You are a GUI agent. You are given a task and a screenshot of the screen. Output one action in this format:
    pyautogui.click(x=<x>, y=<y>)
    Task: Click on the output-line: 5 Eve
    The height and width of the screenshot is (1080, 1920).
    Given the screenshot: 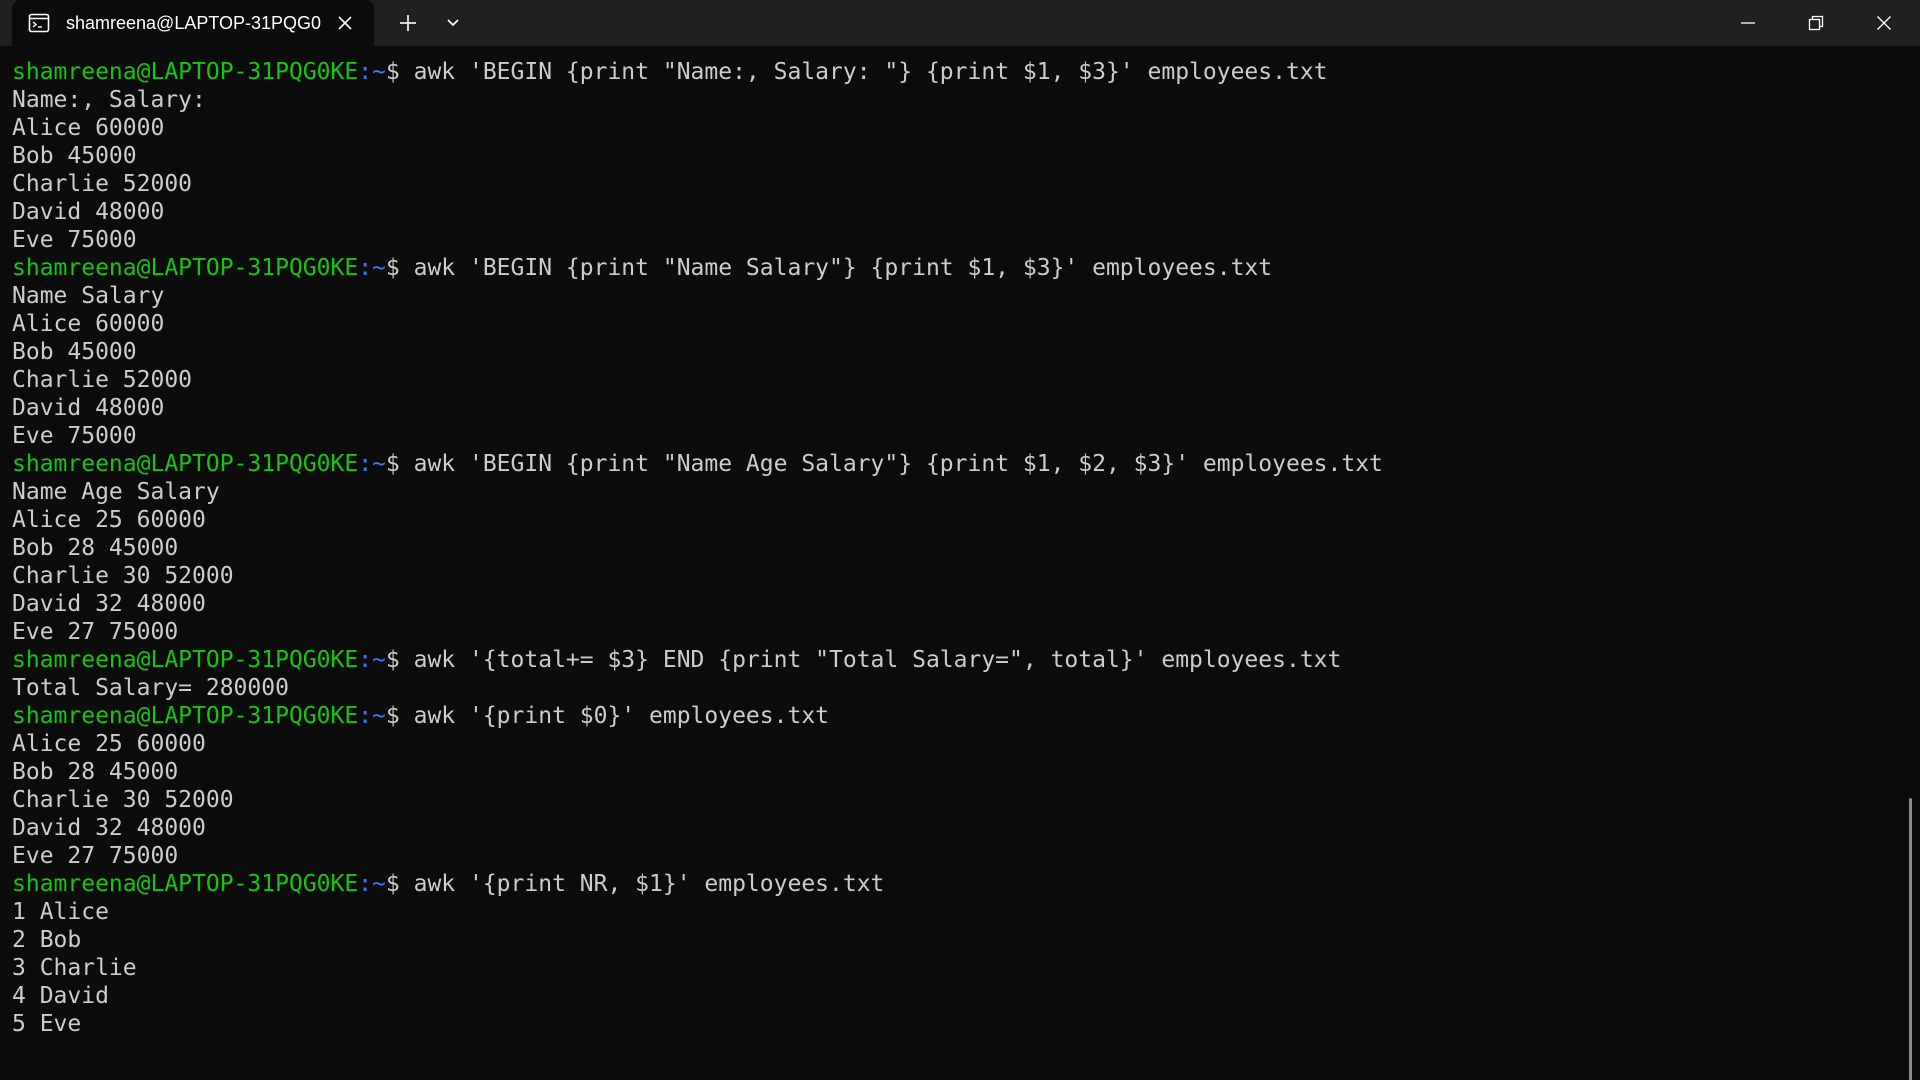 What is the action you would take?
    pyautogui.click(x=697, y=1024)
    